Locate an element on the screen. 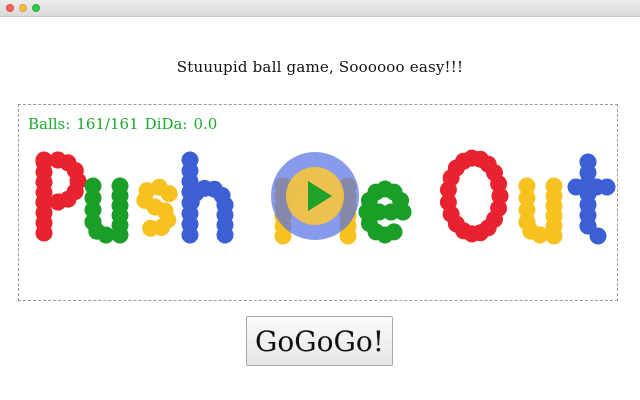 Image resolution: width=640 pixels, height=400 pixels. balls-count: 161/161 is located at coordinates (107, 124).